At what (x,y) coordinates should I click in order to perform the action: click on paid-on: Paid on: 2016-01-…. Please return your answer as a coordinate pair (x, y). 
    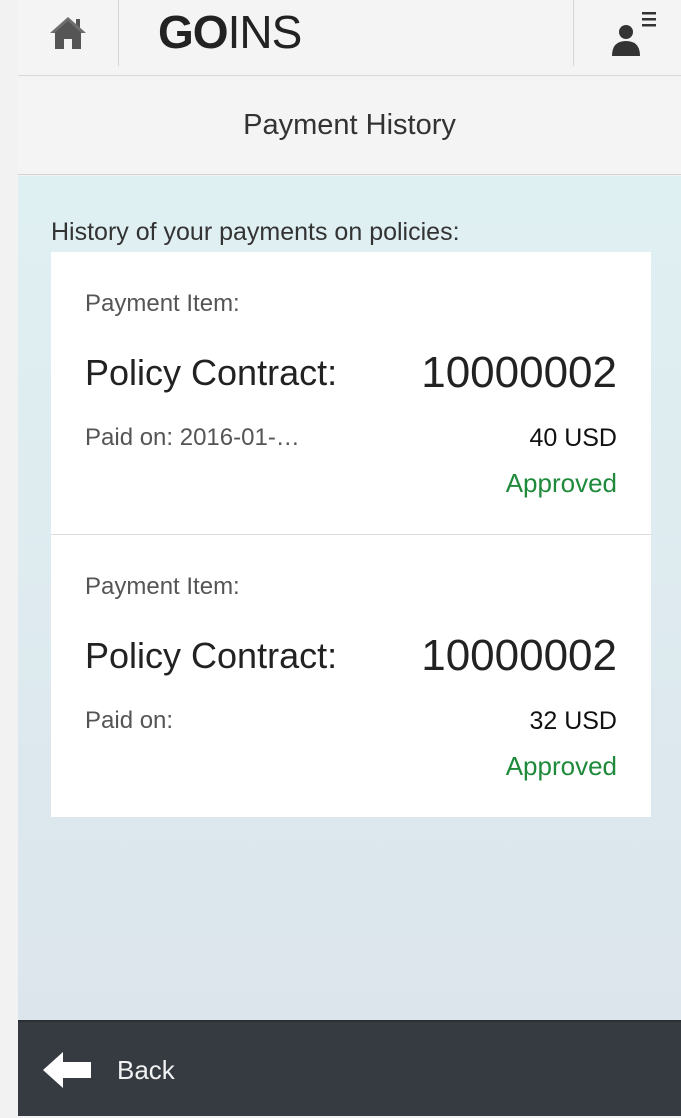
    Looking at the image, I should click on (192, 437).